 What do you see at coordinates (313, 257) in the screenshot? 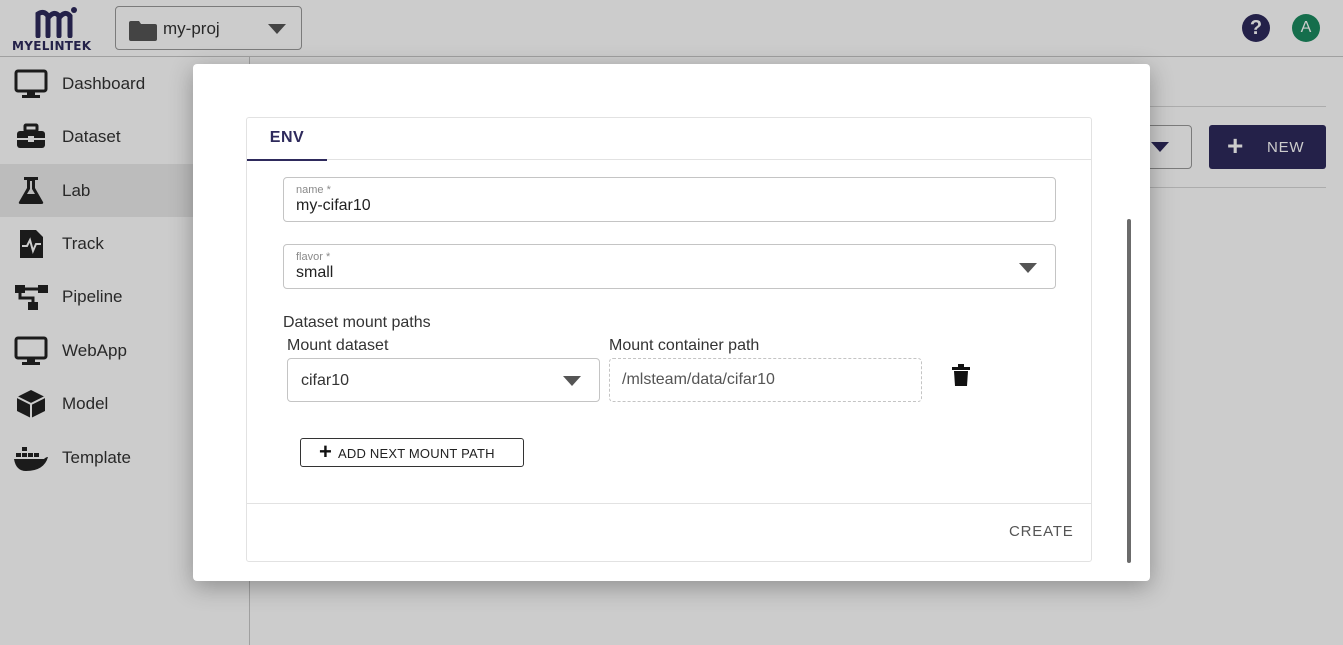
I see `flavor-field-label: flavor *` at bounding box center [313, 257].